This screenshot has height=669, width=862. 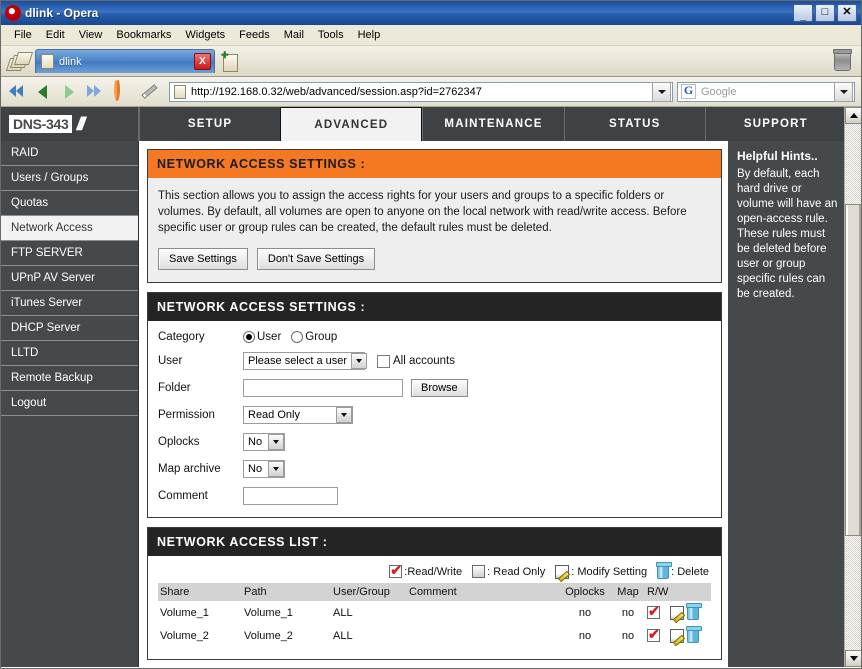 I want to click on sidebar-item-raid: RAID, so click(x=69, y=153).